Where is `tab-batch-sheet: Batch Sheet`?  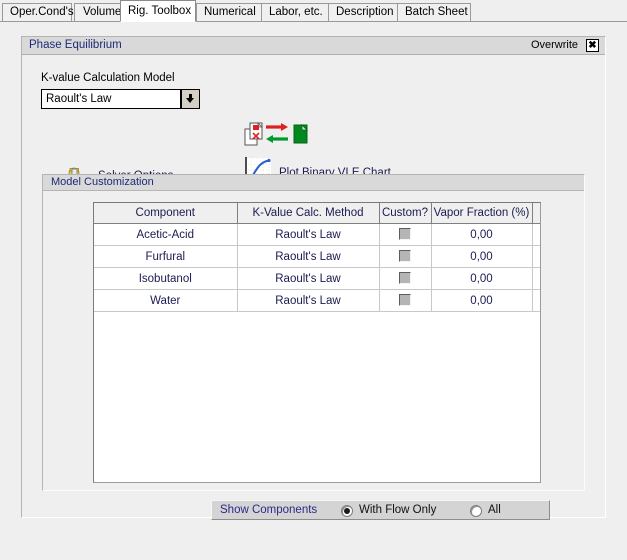
tab-batch-sheet: Batch Sheet is located at coordinates (434, 12).